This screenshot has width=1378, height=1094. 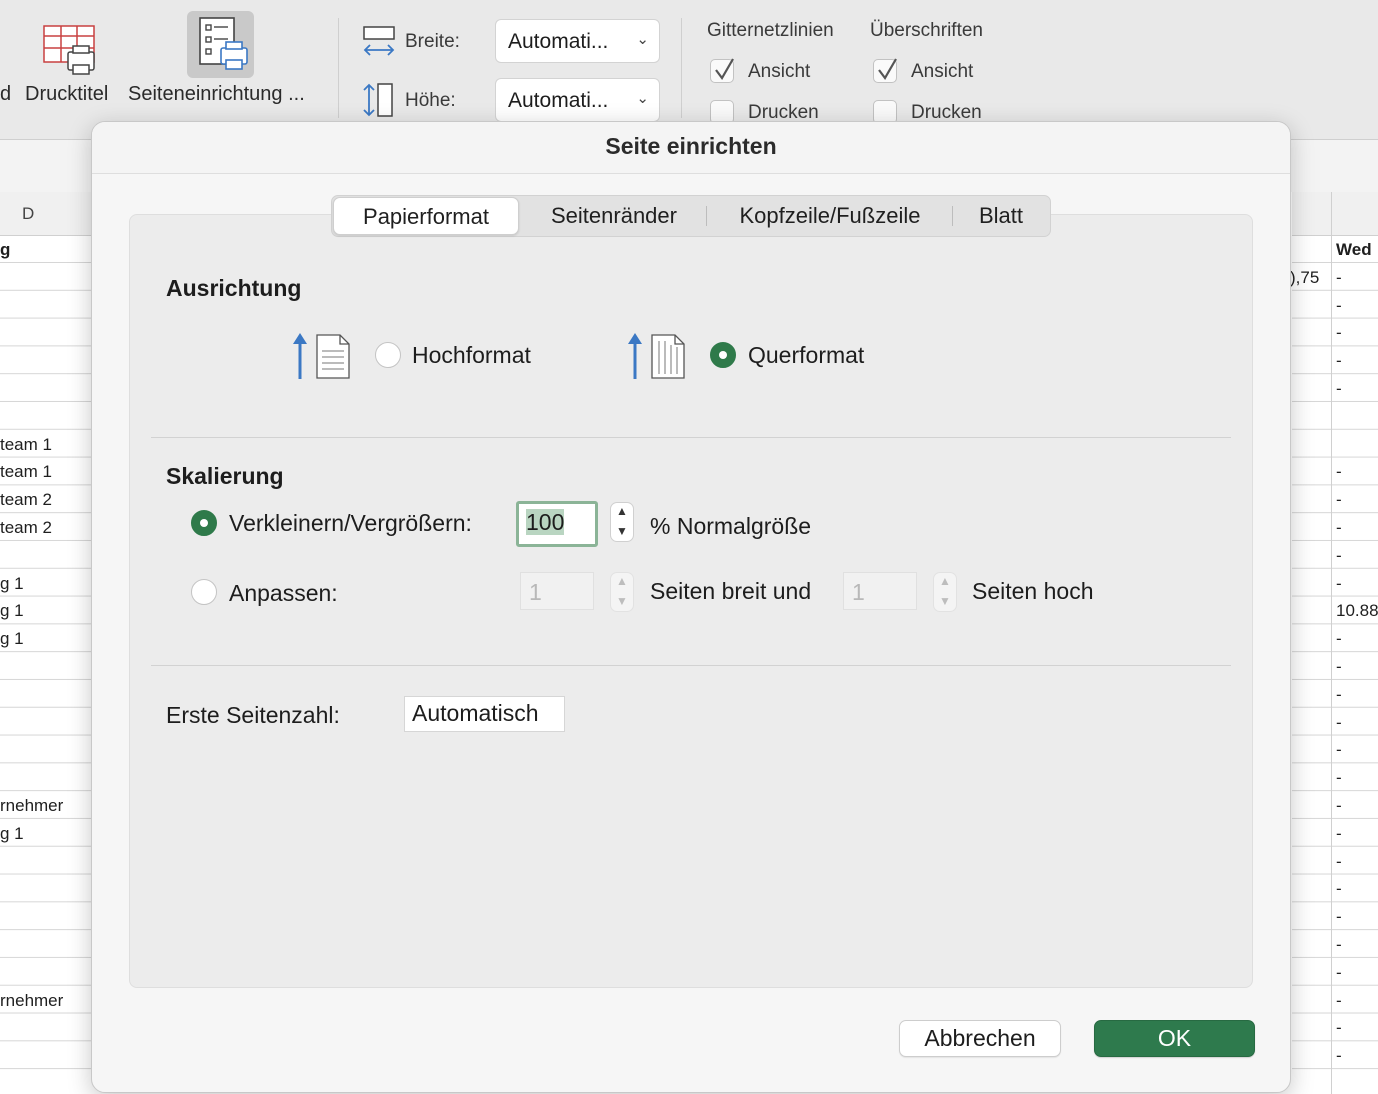 What do you see at coordinates (577, 100) in the screenshot?
I see `height-select: Automati... ⌄` at bounding box center [577, 100].